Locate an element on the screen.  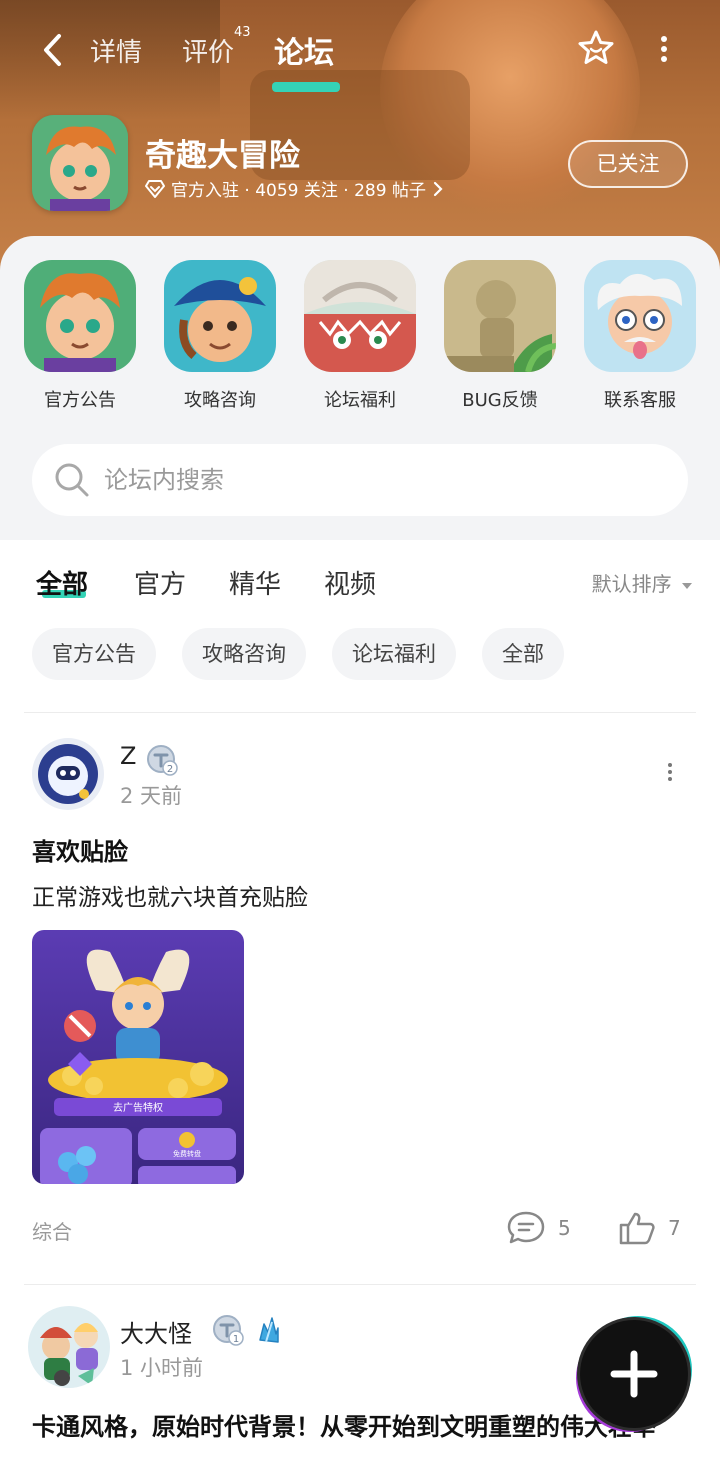
quick-link-label: 攻略咨询 is located at coordinates (220, 400).